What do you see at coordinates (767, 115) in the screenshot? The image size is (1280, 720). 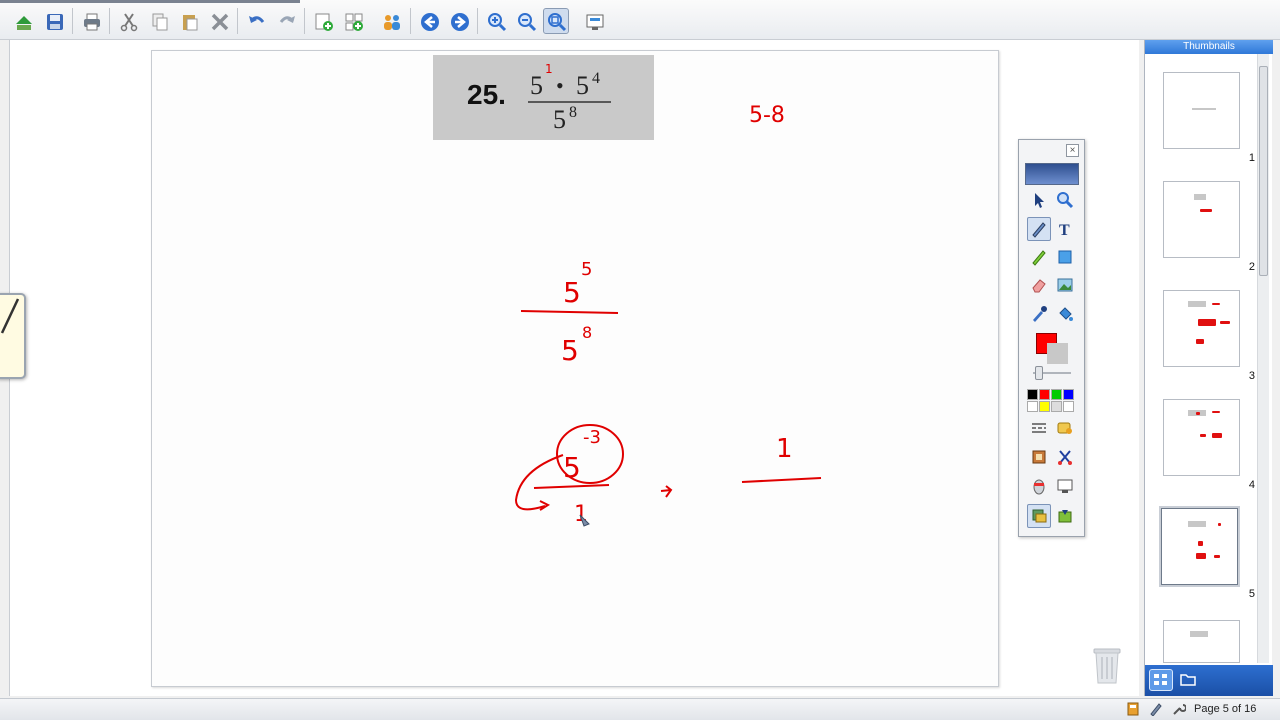 I see `ink-top-right: 5-8` at bounding box center [767, 115].